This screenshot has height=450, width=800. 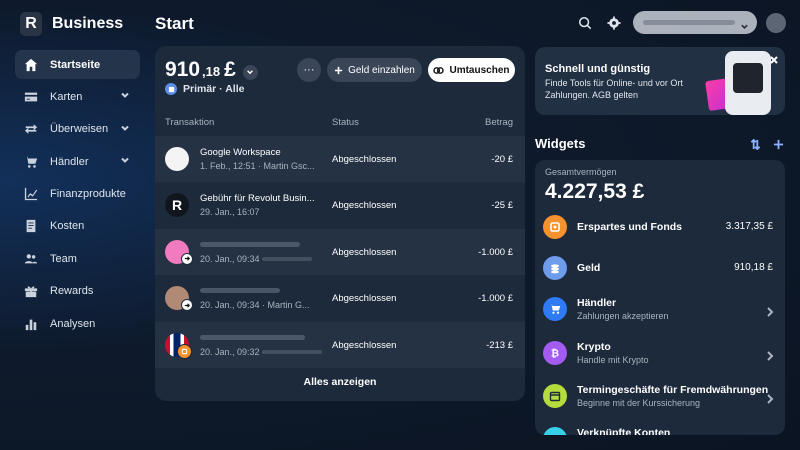 I want to click on sidebar-item-haendler: Händler, so click(x=77, y=161).